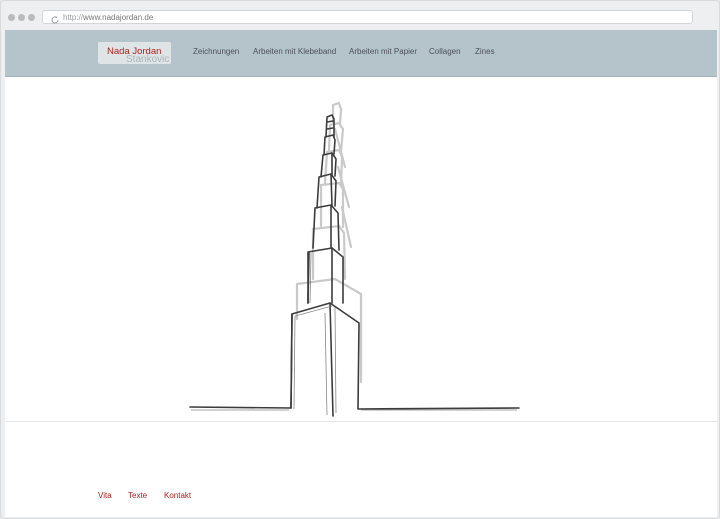 The width and height of the screenshot is (720, 519). I want to click on footer-link-vita: Vita, so click(105, 495).